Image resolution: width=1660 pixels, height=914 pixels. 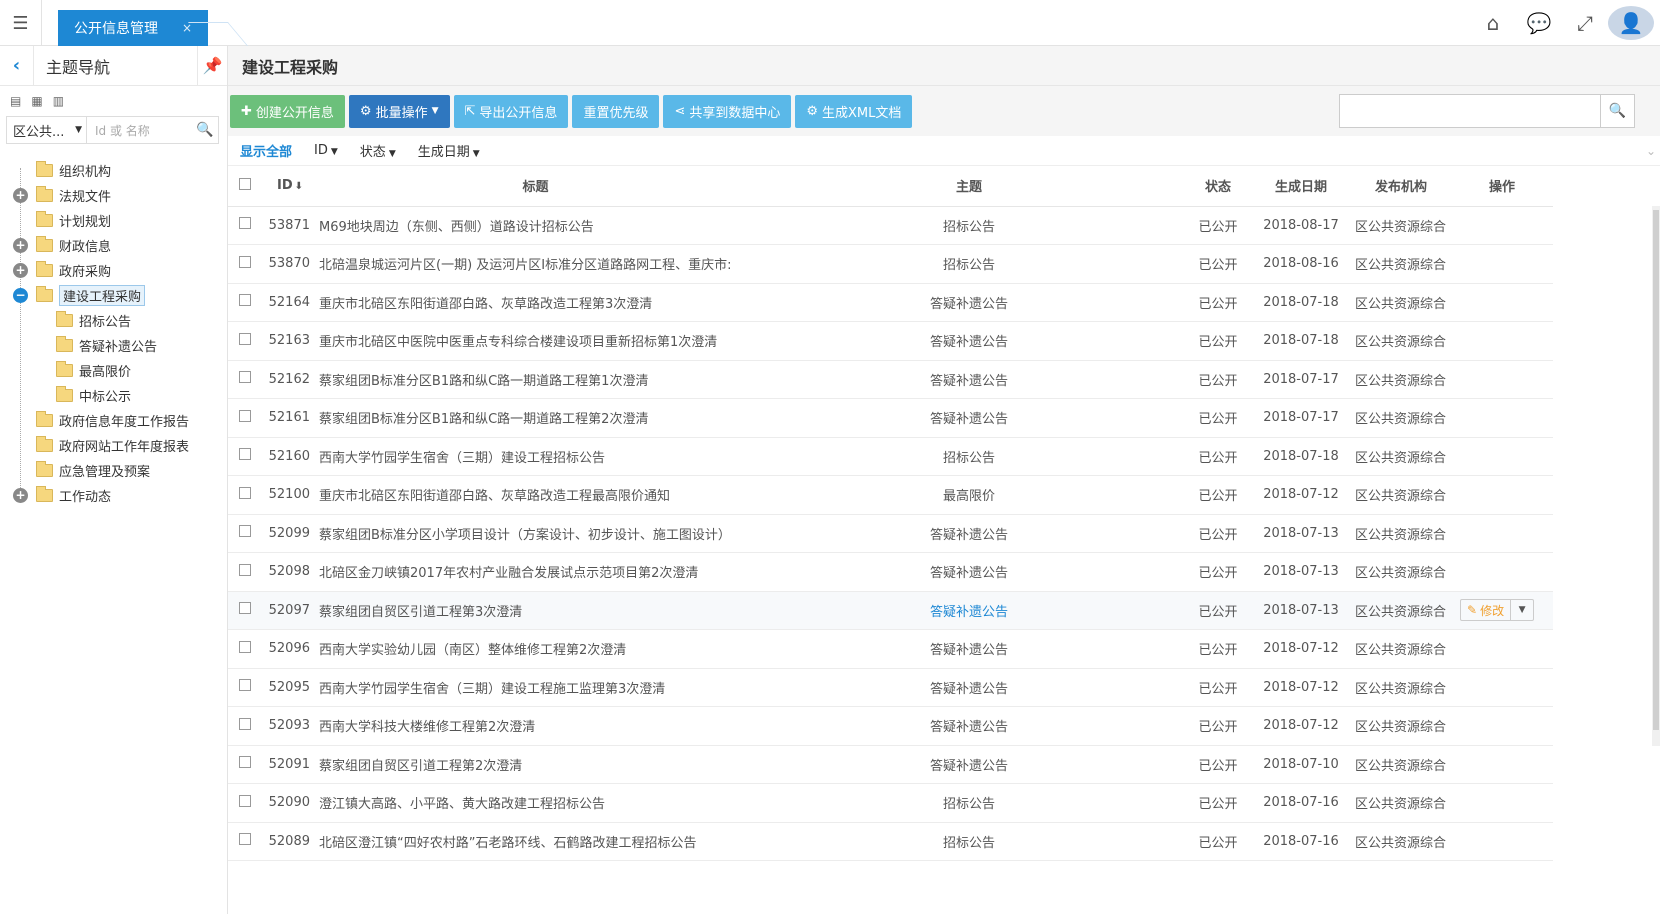 I want to click on tree-node: 答疑补遗公告, so click(x=113, y=345).